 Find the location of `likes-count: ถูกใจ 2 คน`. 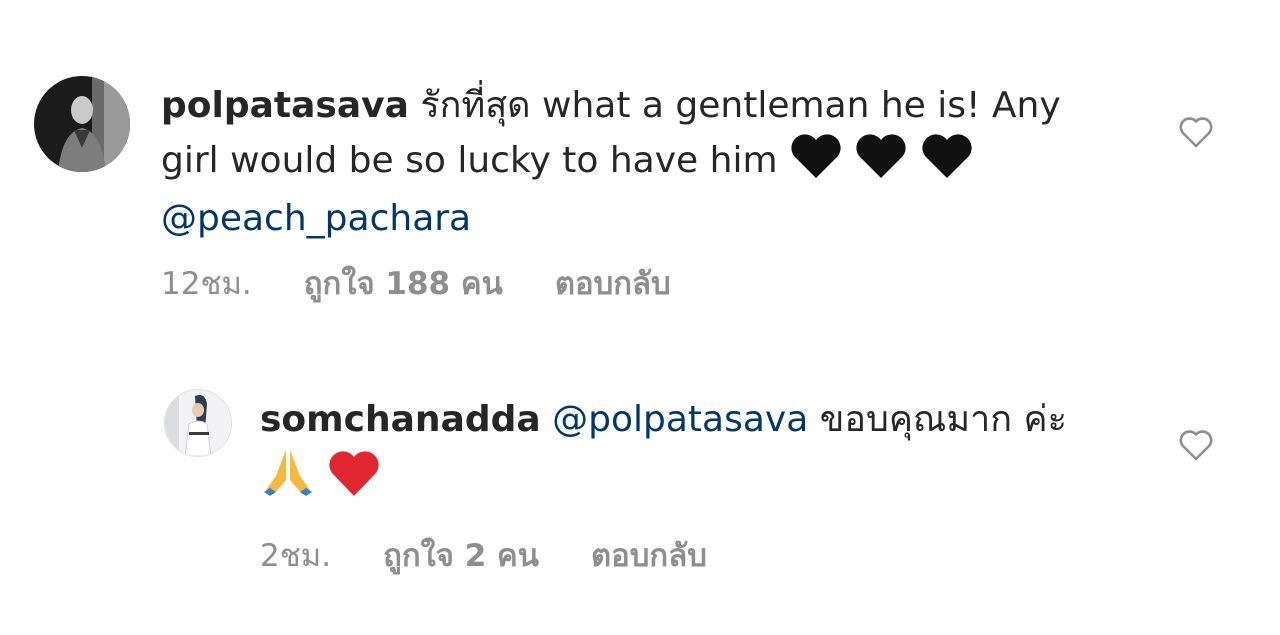

likes-count: ถูกใจ 2 คน is located at coordinates (461, 555).